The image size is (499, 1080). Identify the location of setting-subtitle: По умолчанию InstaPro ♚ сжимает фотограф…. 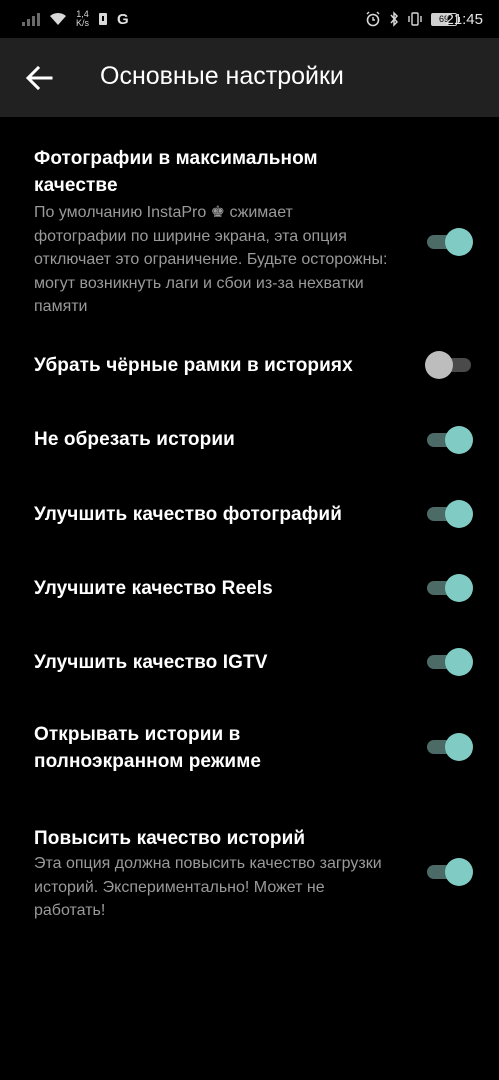
(211, 259).